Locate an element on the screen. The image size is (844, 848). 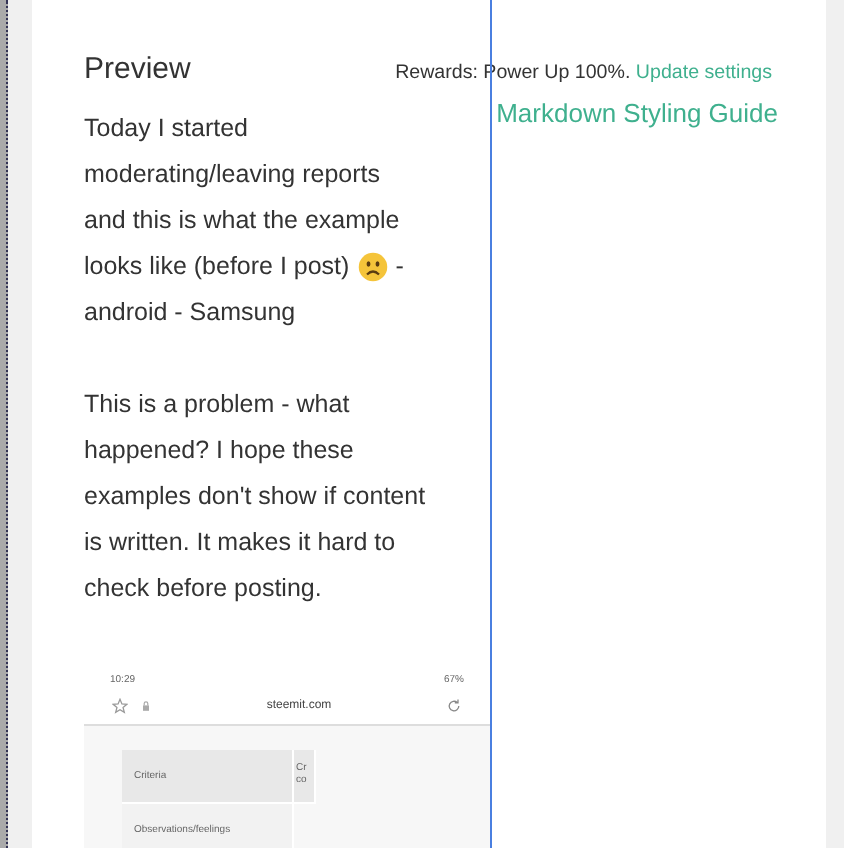
preview-heading: Preview is located at coordinates (137, 69).